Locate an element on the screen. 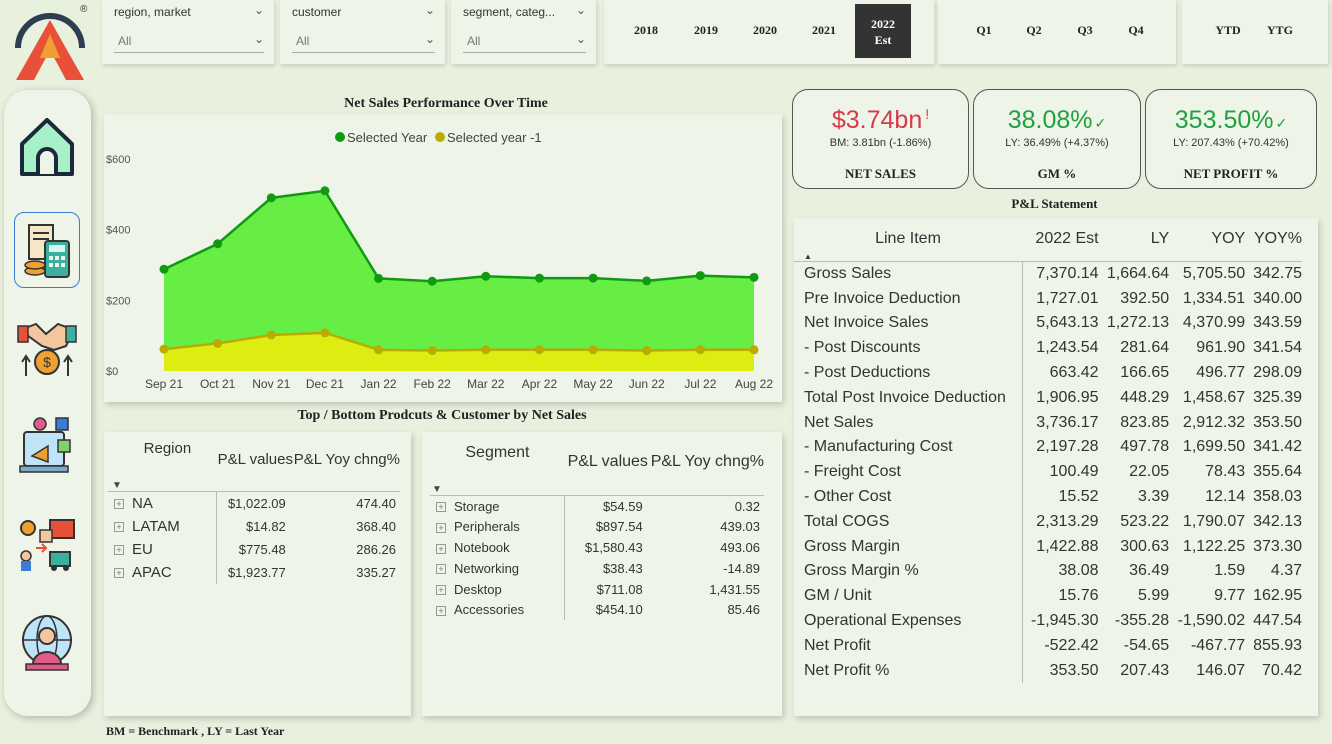 This screenshot has width=1332, height=744. slicer-region-market: region, market ⌄ All ⌄ is located at coordinates (188, 32).